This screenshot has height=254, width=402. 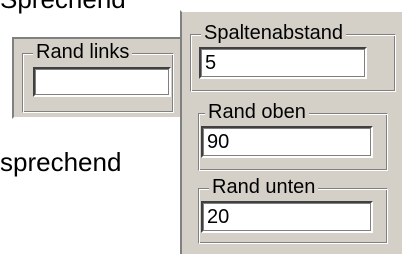 What do you see at coordinates (287, 142) in the screenshot?
I see `rand-oben-field` at bounding box center [287, 142].